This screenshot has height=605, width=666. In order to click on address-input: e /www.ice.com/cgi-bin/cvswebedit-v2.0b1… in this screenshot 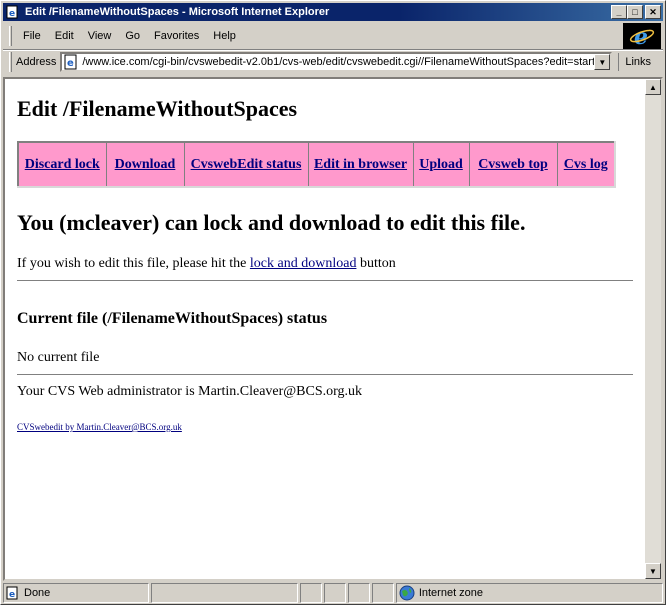, I will do `click(336, 62)`.